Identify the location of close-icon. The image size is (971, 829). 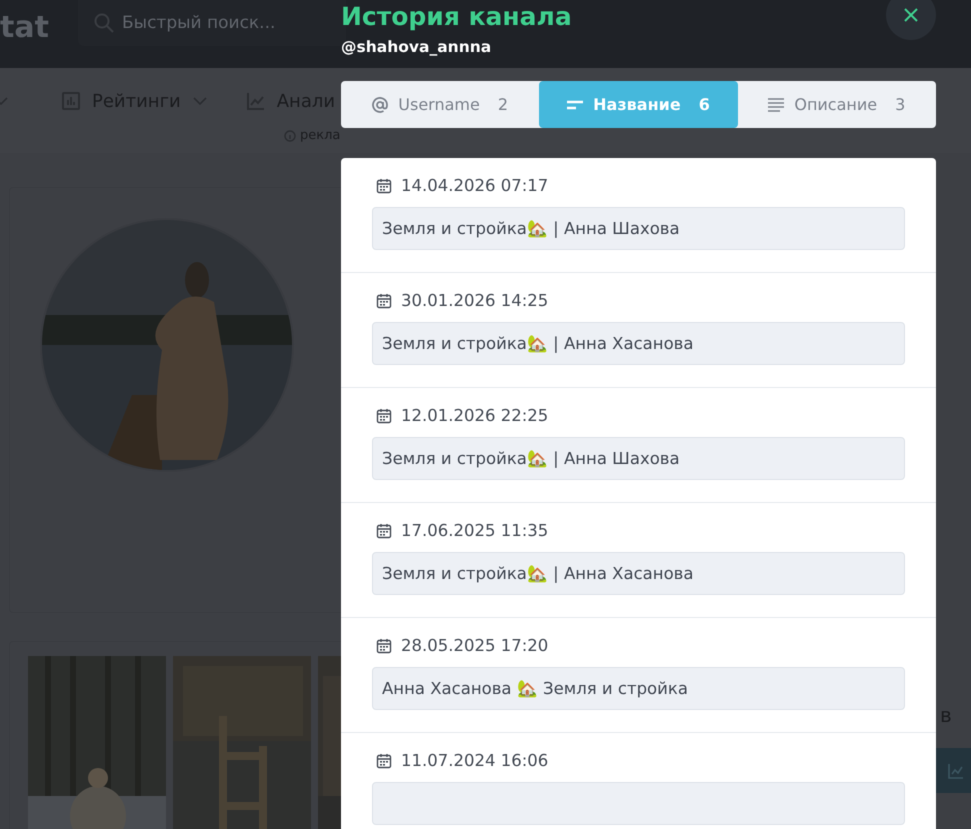
(911, 15).